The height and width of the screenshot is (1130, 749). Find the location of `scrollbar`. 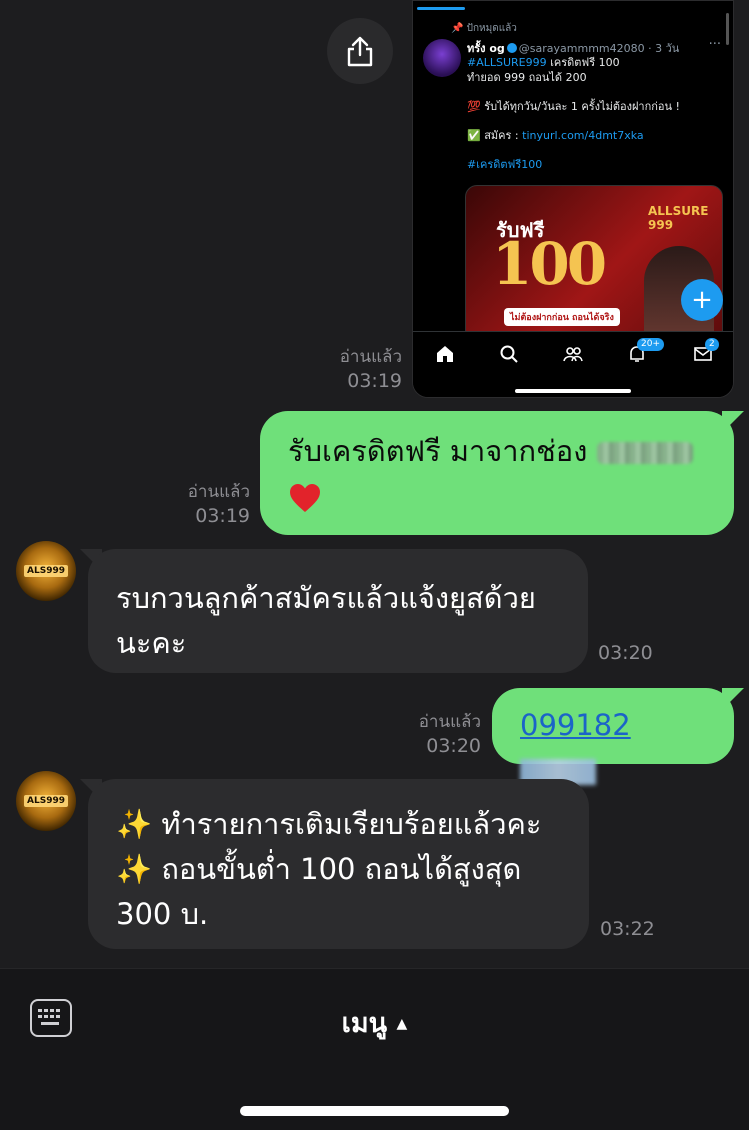

scrollbar is located at coordinates (727, 29).